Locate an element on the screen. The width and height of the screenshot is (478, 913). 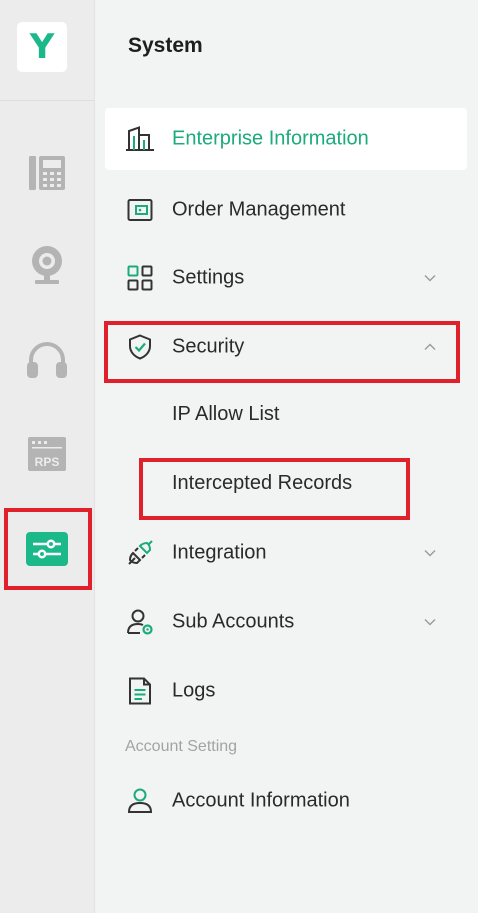
plug-icon is located at coordinates (140, 553).